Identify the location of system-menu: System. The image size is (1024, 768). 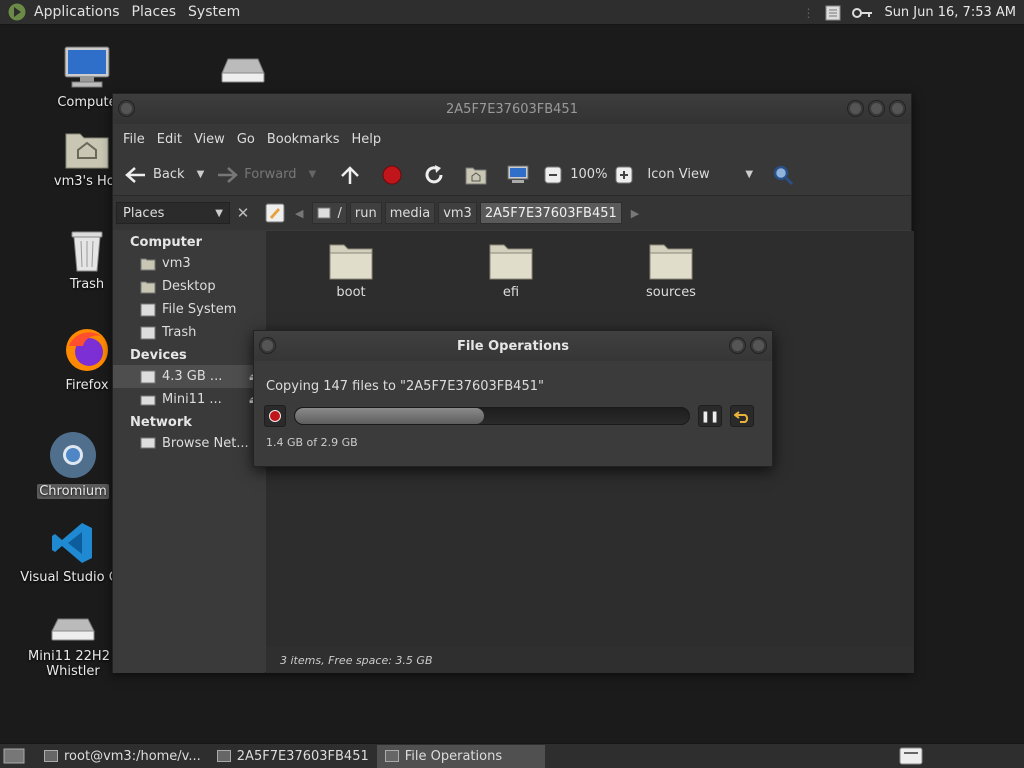
(214, 12).